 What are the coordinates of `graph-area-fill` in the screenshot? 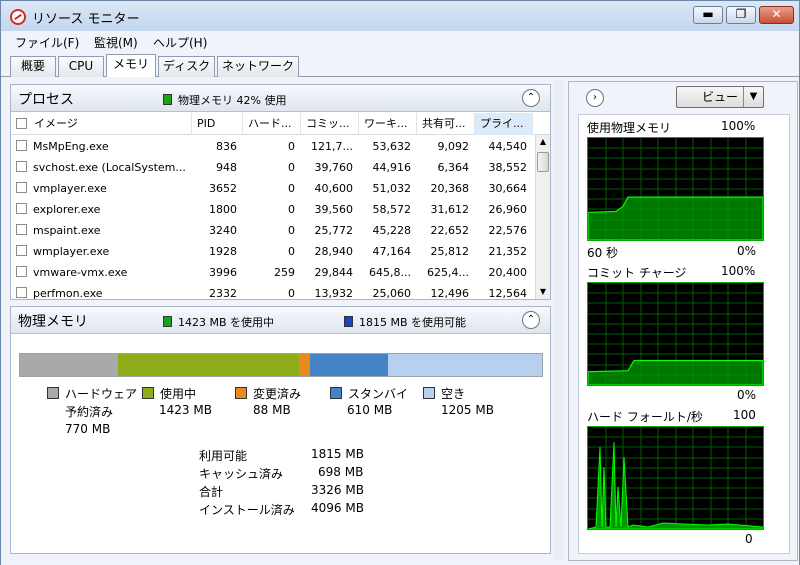 It's located at (675, 372).